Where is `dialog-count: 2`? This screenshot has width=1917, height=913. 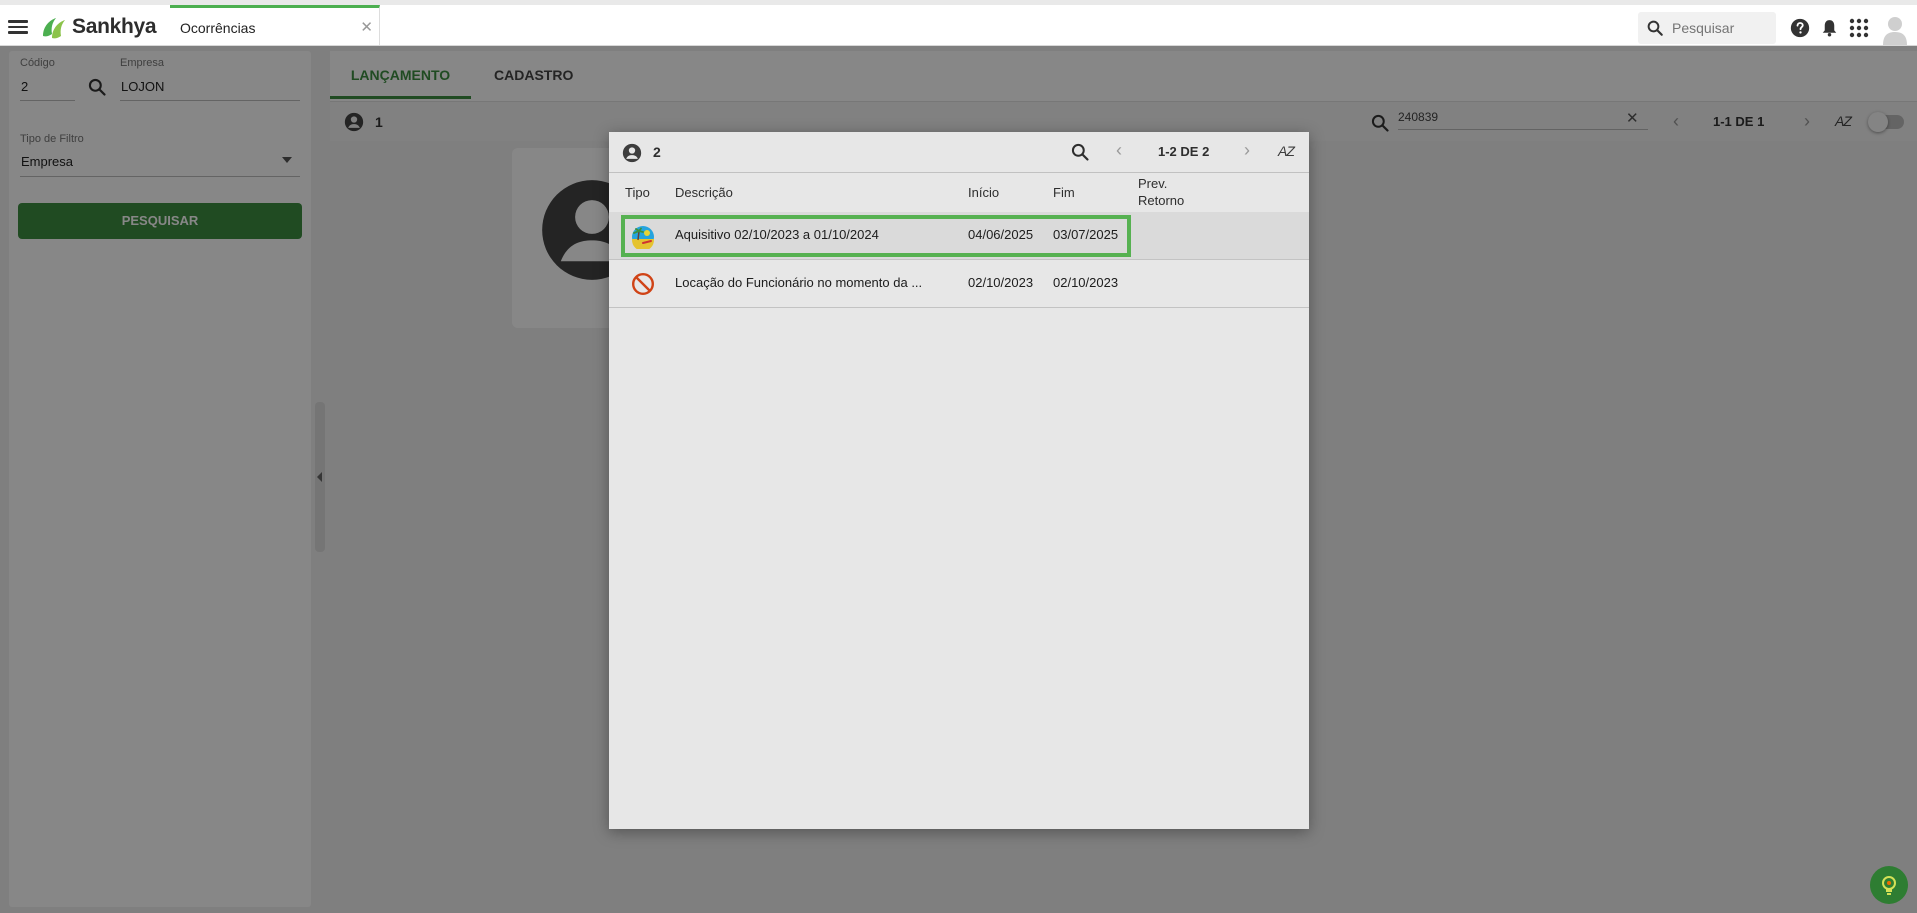
dialog-count: 2 is located at coordinates (657, 152).